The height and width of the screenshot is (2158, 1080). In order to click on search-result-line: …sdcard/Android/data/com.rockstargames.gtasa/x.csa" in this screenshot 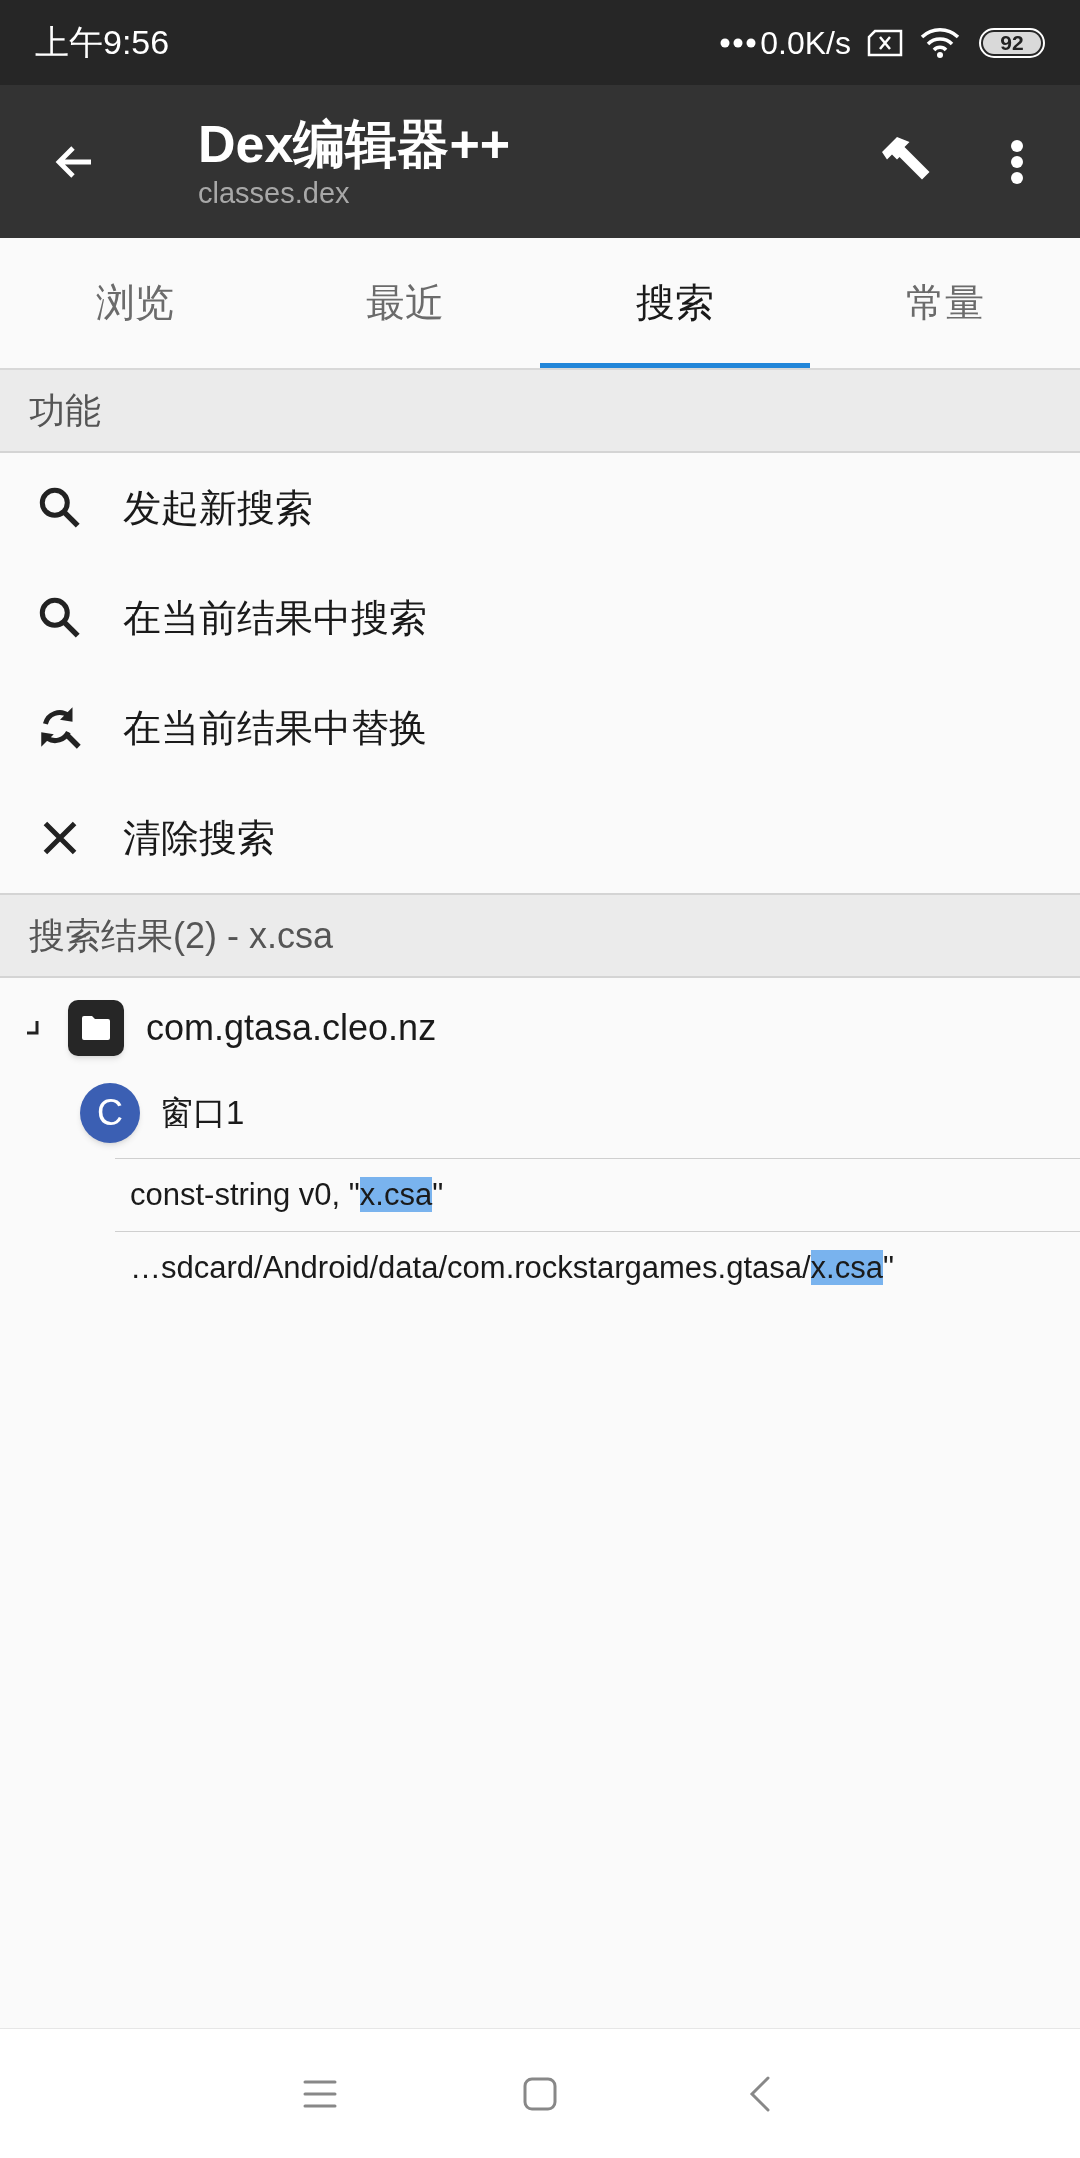, I will do `click(597, 1267)`.